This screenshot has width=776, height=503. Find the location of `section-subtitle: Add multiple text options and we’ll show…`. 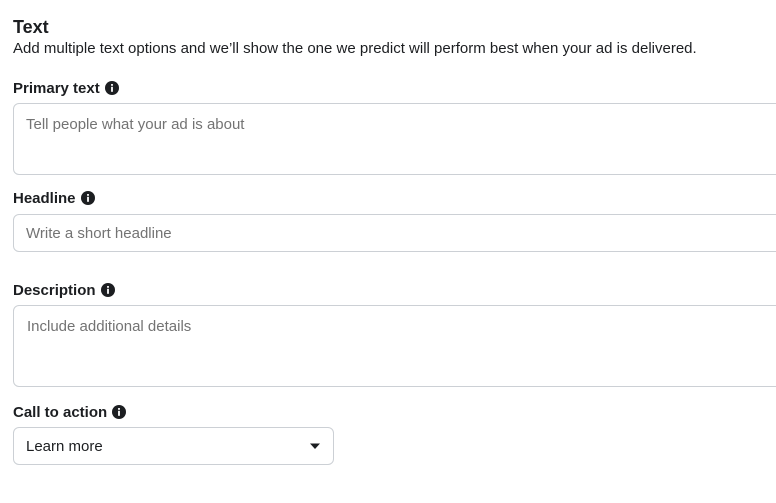

section-subtitle: Add multiple text options and we’ll show… is located at coordinates (355, 48).